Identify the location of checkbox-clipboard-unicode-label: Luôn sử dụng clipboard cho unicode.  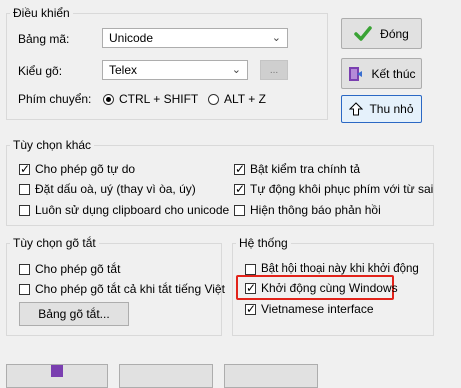
(132, 210).